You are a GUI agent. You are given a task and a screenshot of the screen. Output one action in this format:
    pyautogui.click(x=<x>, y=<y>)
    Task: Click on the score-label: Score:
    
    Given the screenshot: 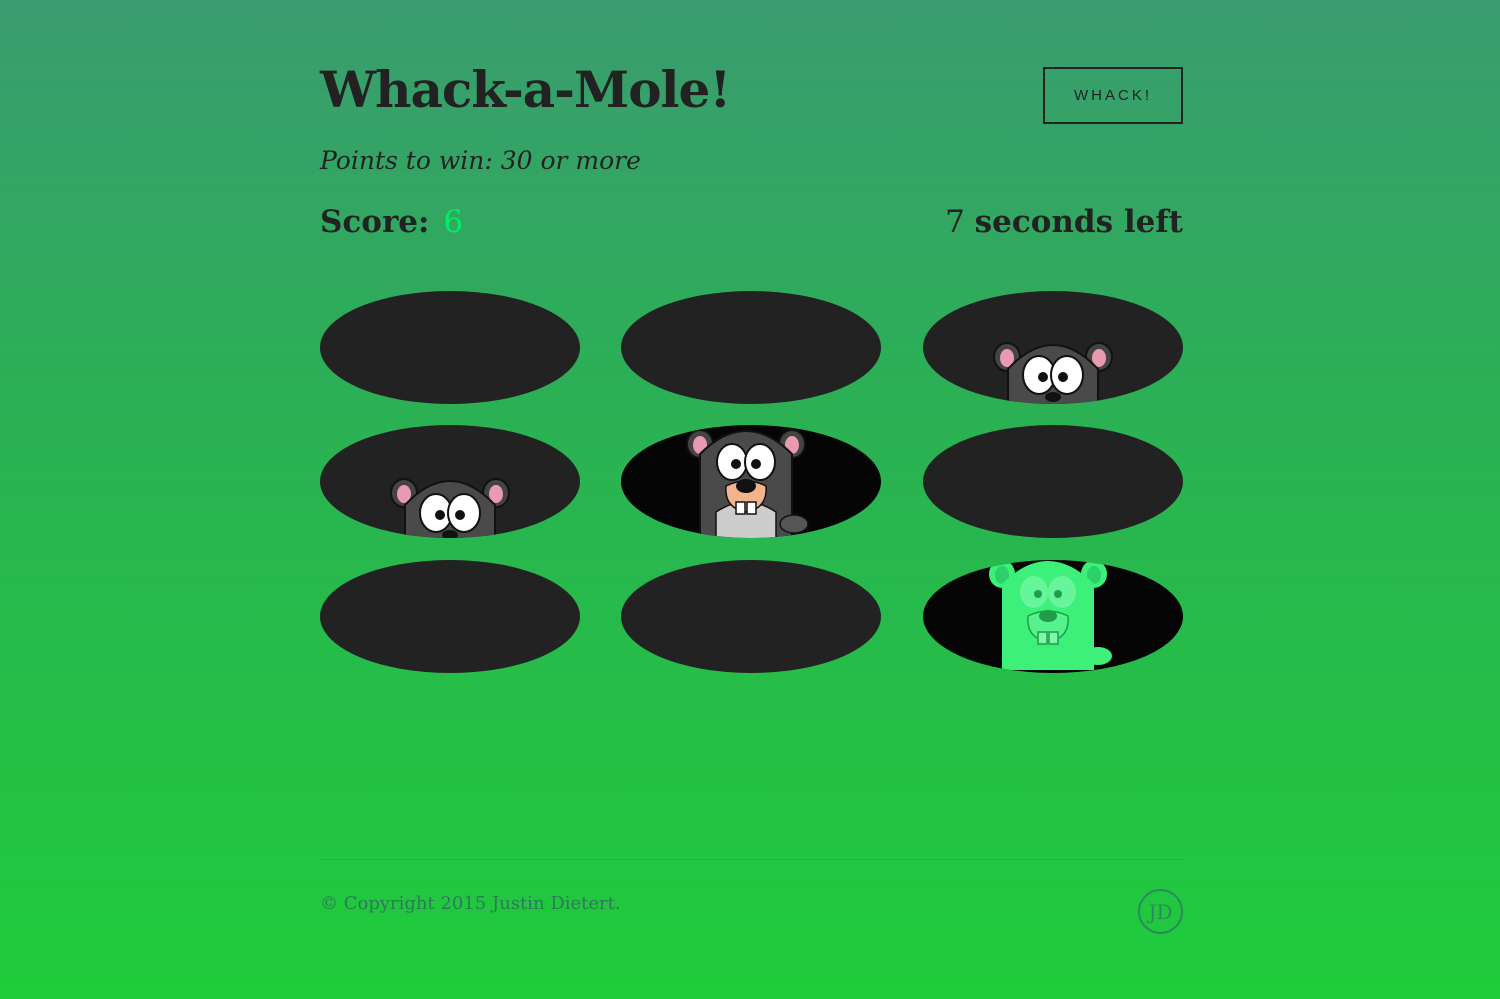 What is the action you would take?
    pyautogui.click(x=375, y=222)
    